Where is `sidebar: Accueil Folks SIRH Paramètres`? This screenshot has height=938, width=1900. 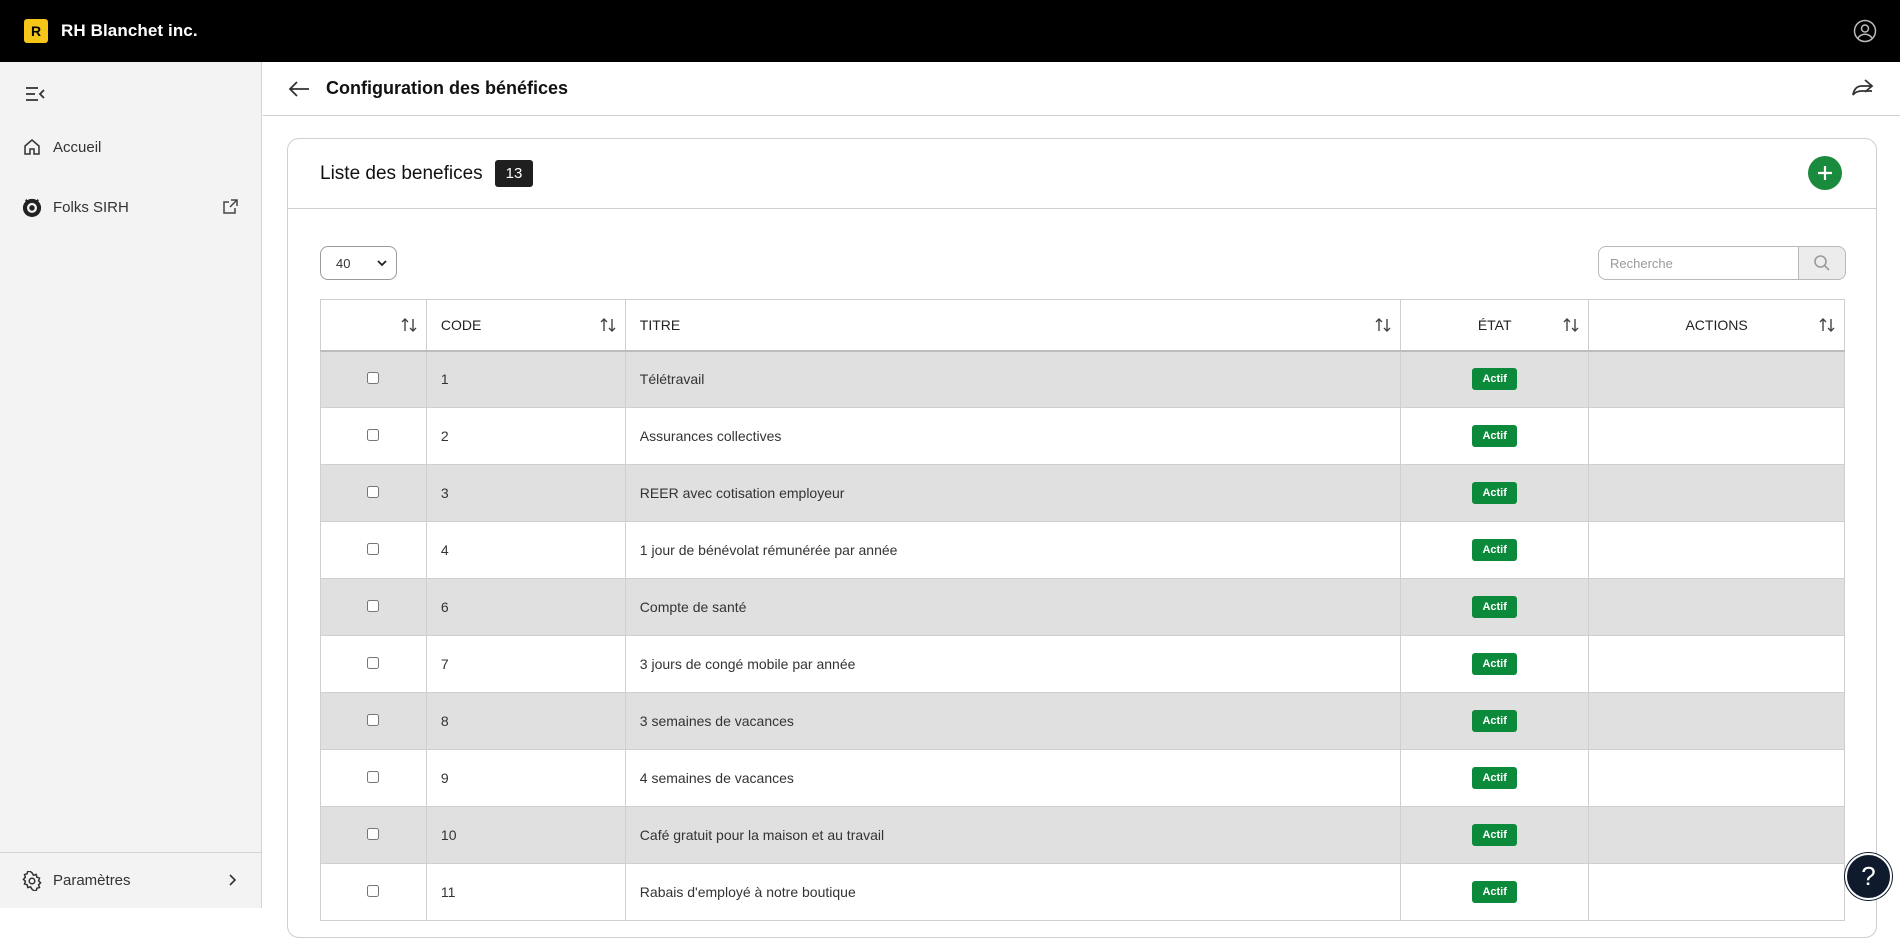 sidebar: Accueil Folks SIRH Paramètres is located at coordinates (131, 485).